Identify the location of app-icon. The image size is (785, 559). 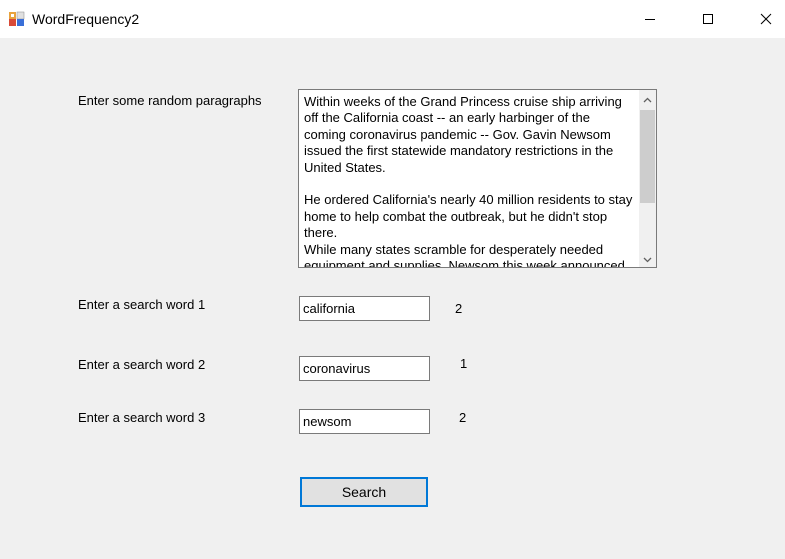
(17, 19).